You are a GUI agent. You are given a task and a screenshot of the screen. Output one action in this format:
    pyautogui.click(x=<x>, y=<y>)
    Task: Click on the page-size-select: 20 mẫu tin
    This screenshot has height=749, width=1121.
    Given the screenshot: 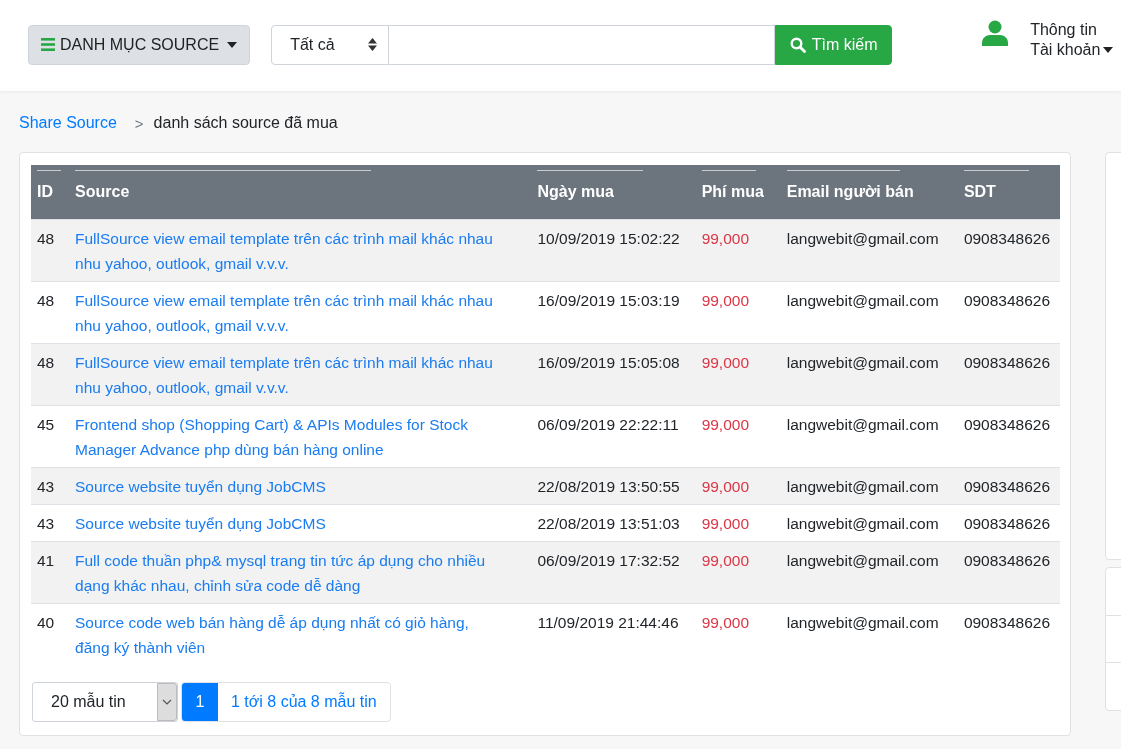 What is the action you would take?
    pyautogui.click(x=105, y=702)
    